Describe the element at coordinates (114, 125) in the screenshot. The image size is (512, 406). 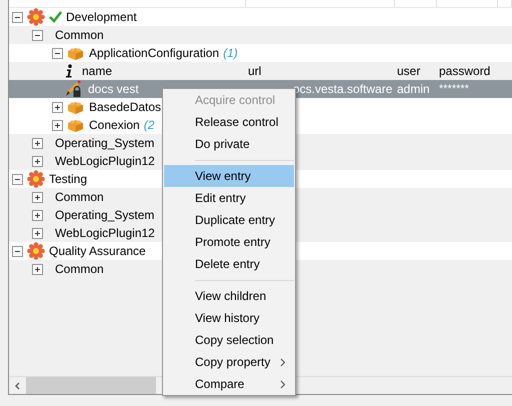
I see `tree-item-label: Conexion` at that location.